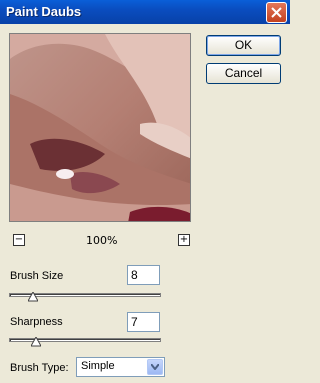 Image resolution: width=320 pixels, height=383 pixels. Describe the element at coordinates (39, 368) in the screenshot. I see `brush-type-label: Brush Type:` at that location.